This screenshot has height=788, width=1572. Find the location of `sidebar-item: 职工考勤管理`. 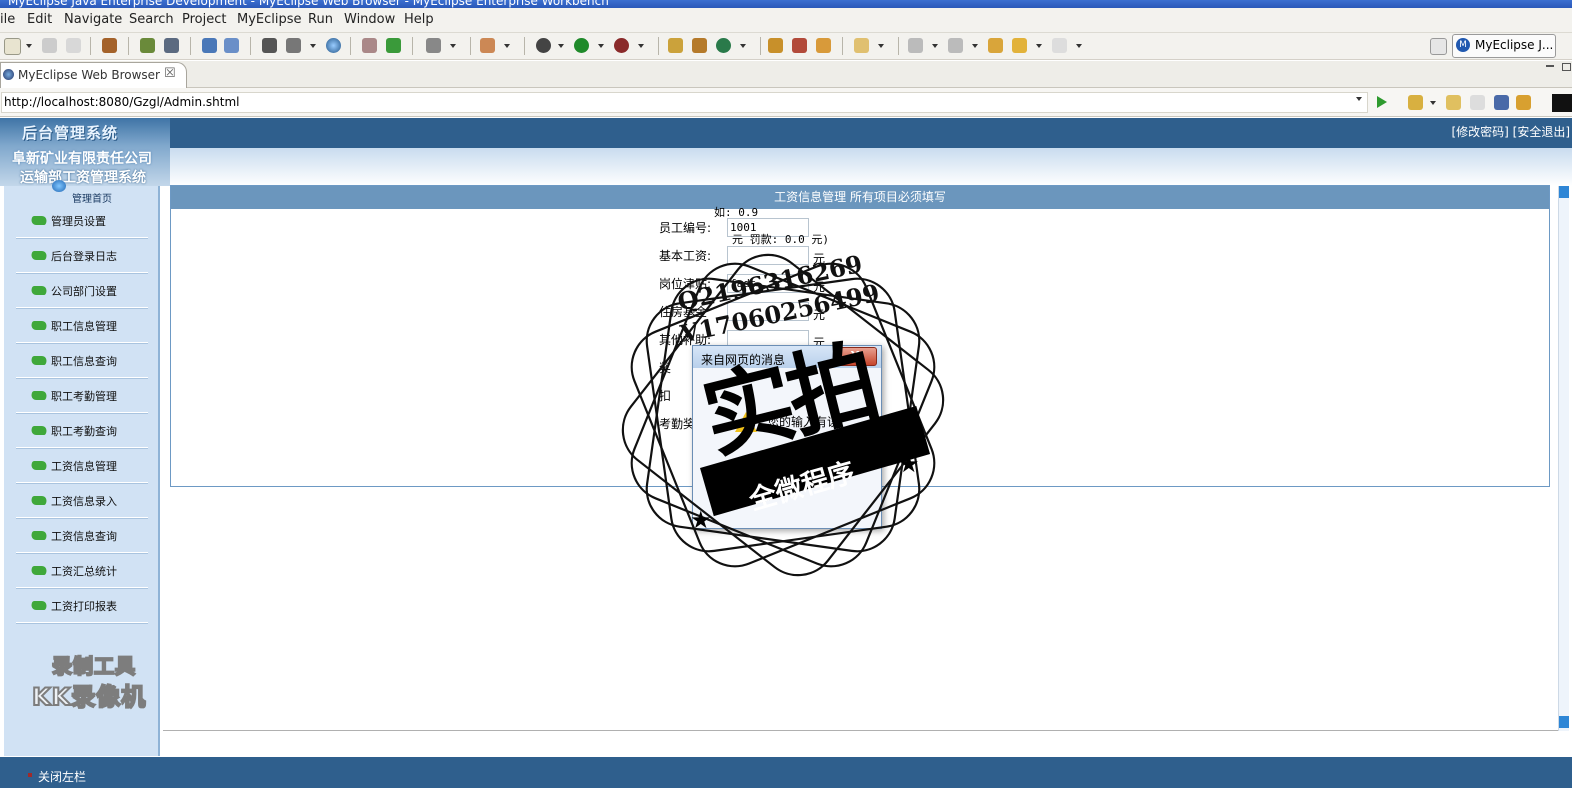

sidebar-item: 职工考勤管理 is located at coordinates (82, 396).